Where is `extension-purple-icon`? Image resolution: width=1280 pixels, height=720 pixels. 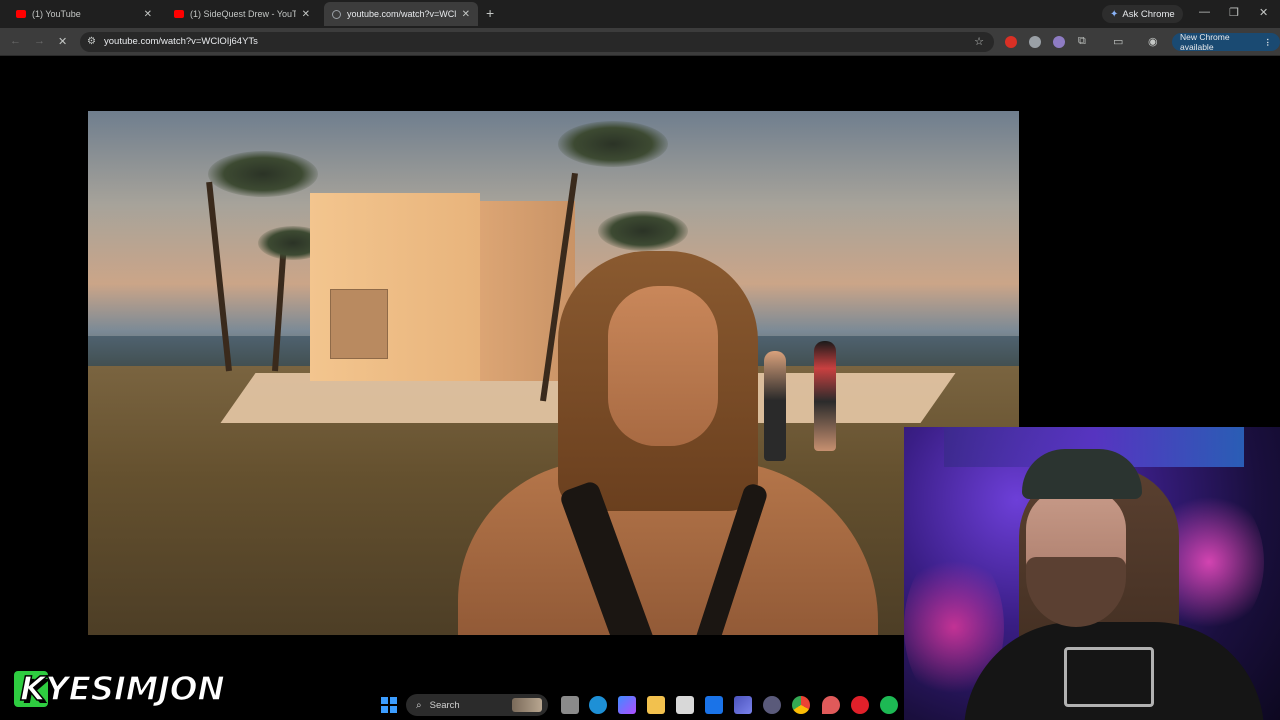
extension-purple-icon is located at coordinates (1059, 42).